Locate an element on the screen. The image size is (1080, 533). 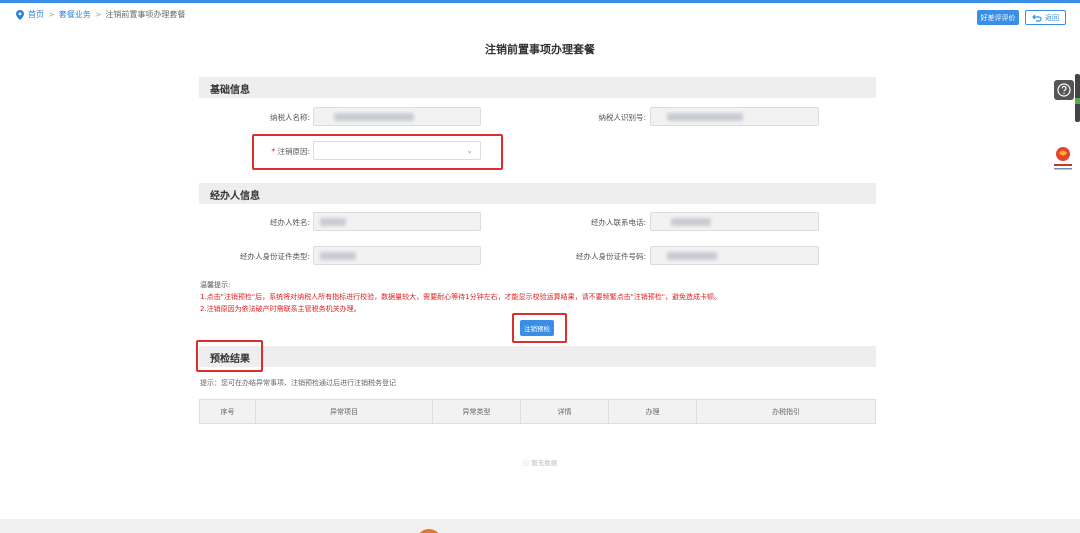
taxpayer-id-field is located at coordinates (734, 116).